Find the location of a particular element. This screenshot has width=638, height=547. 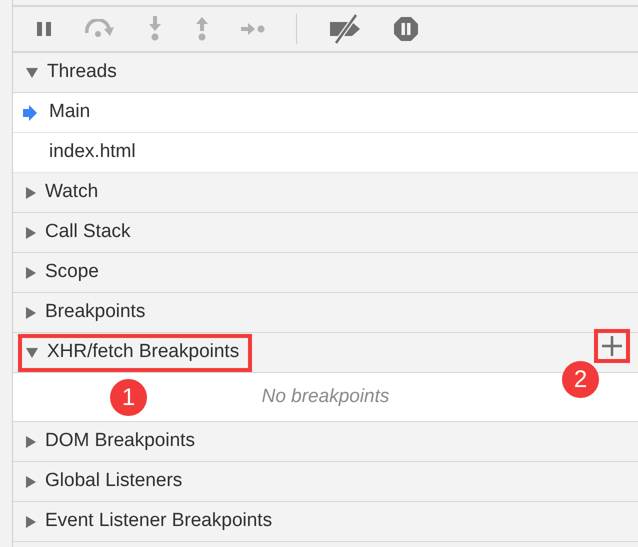

callout-number: 1 is located at coordinates (128, 397).